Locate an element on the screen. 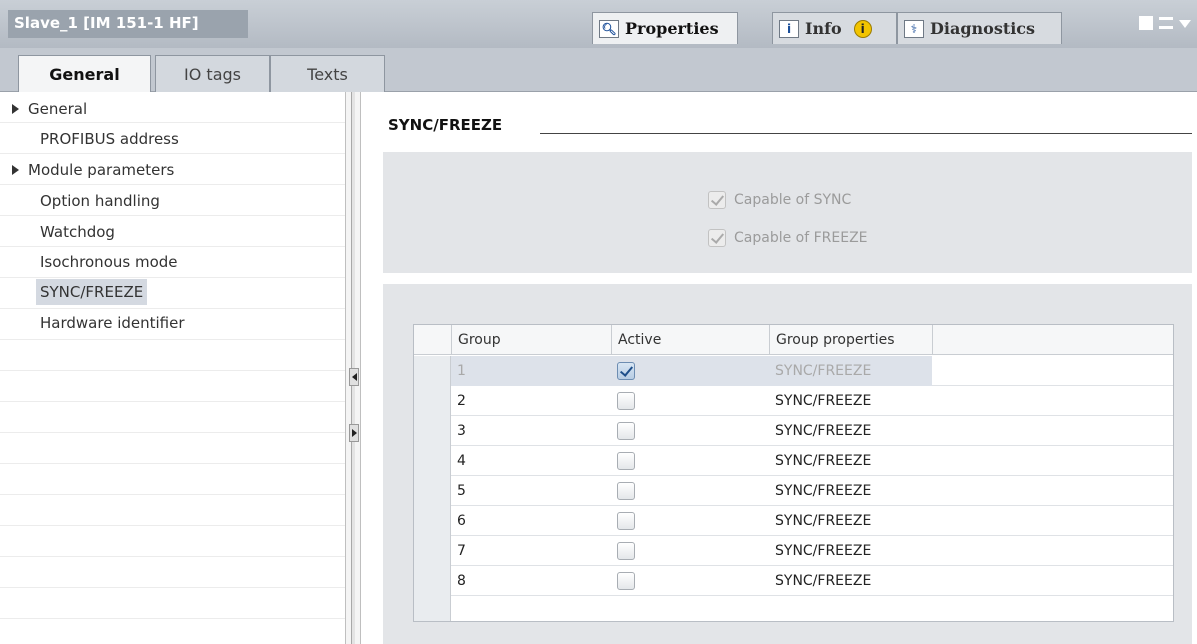  table-row: 2 SYNC/FREEZE is located at coordinates (793, 401).